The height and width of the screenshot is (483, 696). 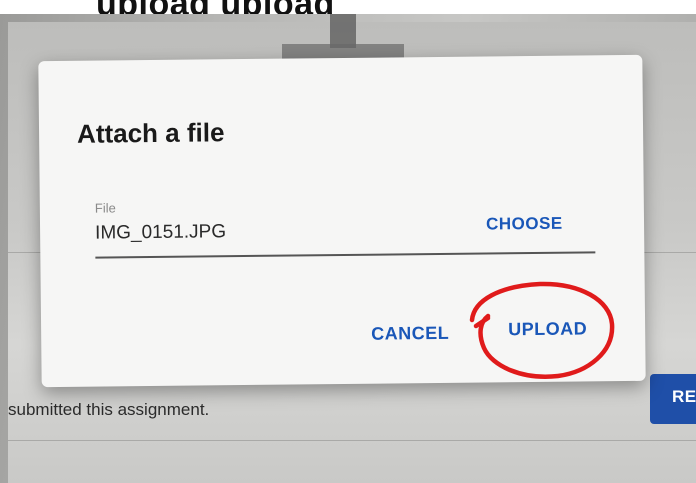 What do you see at coordinates (160, 232) in the screenshot?
I see `file-field-value: IMG_0151.JPG` at bounding box center [160, 232].